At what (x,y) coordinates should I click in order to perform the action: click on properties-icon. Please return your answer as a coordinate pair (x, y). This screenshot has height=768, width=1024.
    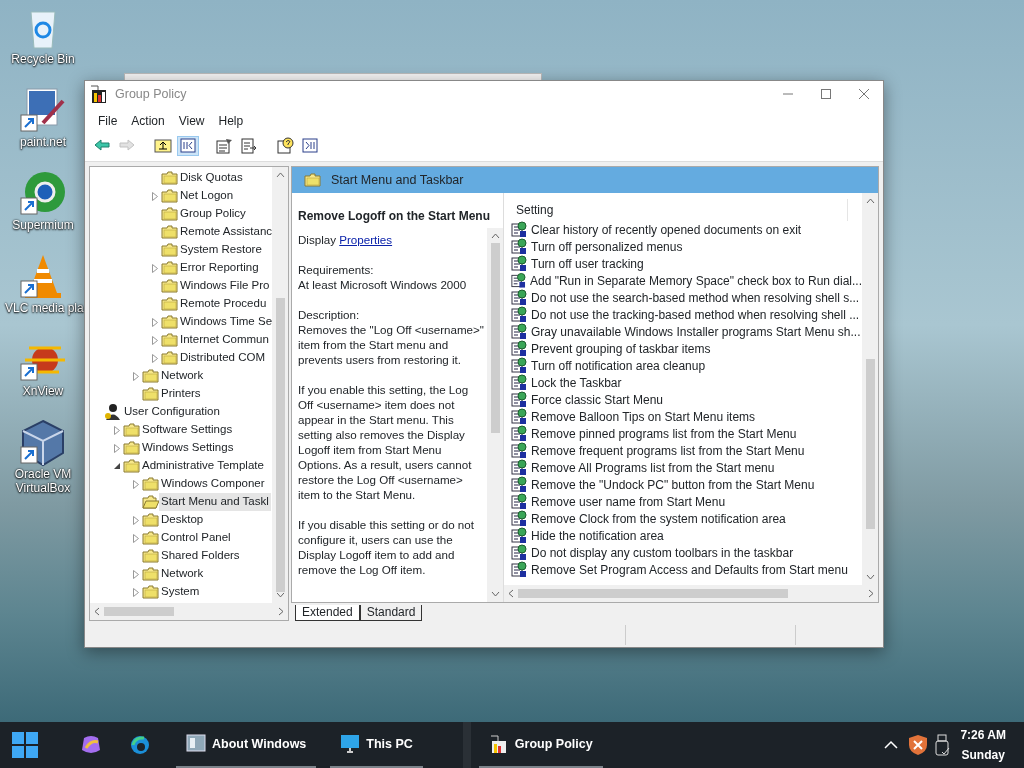
    Looking at the image, I should click on (224, 146).